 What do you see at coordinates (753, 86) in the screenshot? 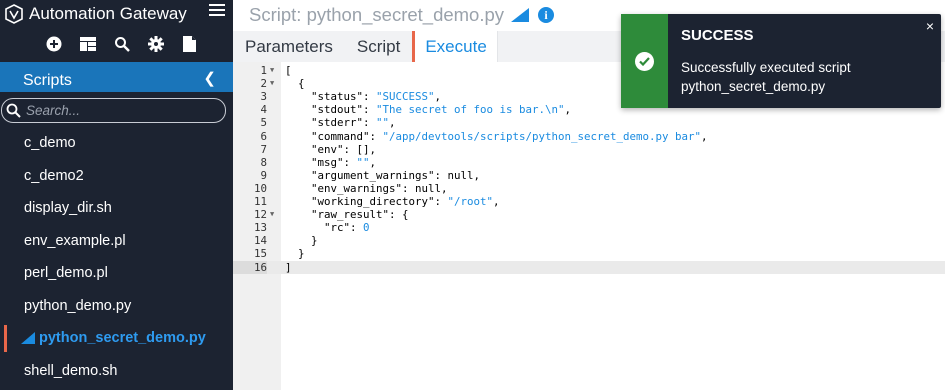
I see `toast-message-line2: python_secret_demo.py` at bounding box center [753, 86].